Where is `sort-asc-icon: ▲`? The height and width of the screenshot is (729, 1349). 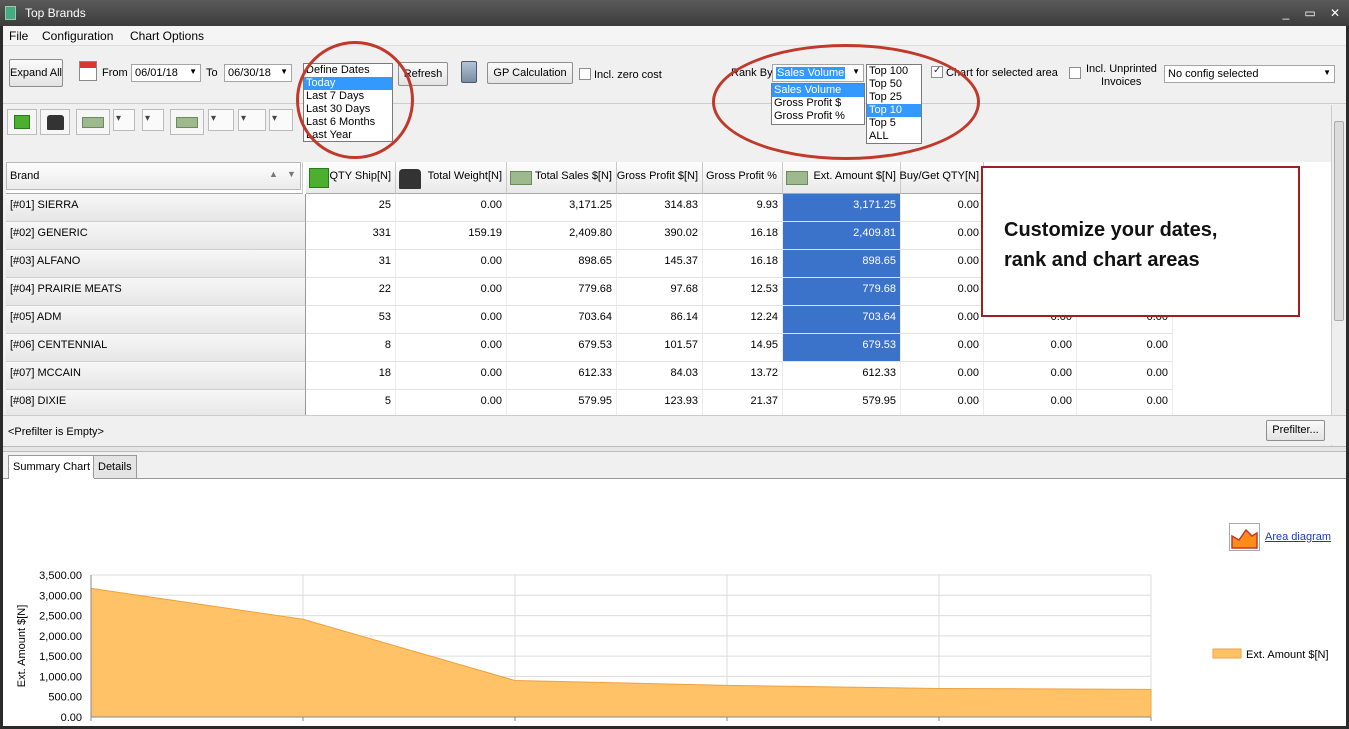
sort-asc-icon: ▲ is located at coordinates (273, 174).